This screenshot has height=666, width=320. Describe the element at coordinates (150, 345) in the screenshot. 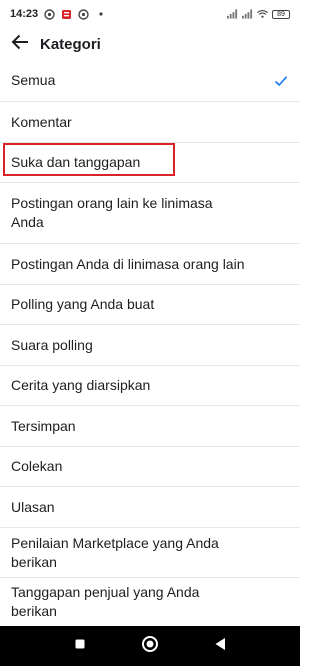

I see `category-item-suara-polling: Suara polling` at that location.